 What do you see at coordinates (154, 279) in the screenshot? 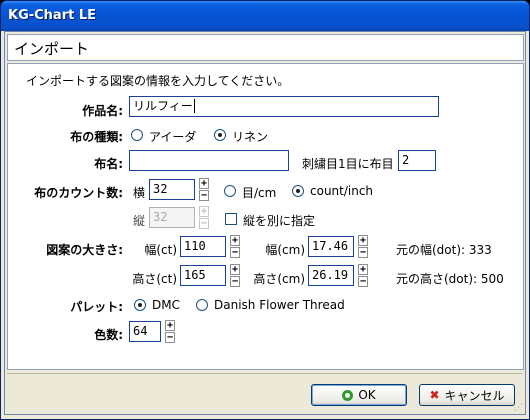
I see `height-ct-label: 高さ(ct)` at bounding box center [154, 279].